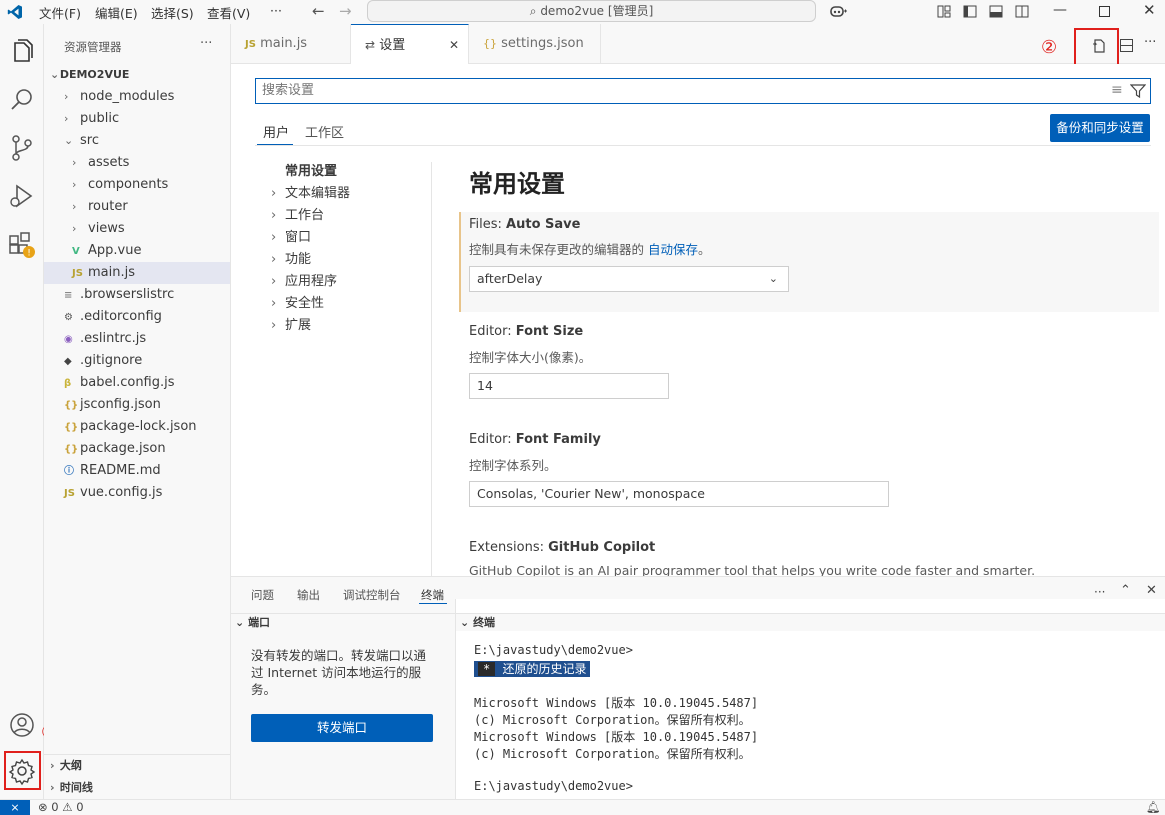 This screenshot has height=815, width=1165. Describe the element at coordinates (324, 131) in the screenshot. I see `scope-tab-workspace: 工作区` at that location.